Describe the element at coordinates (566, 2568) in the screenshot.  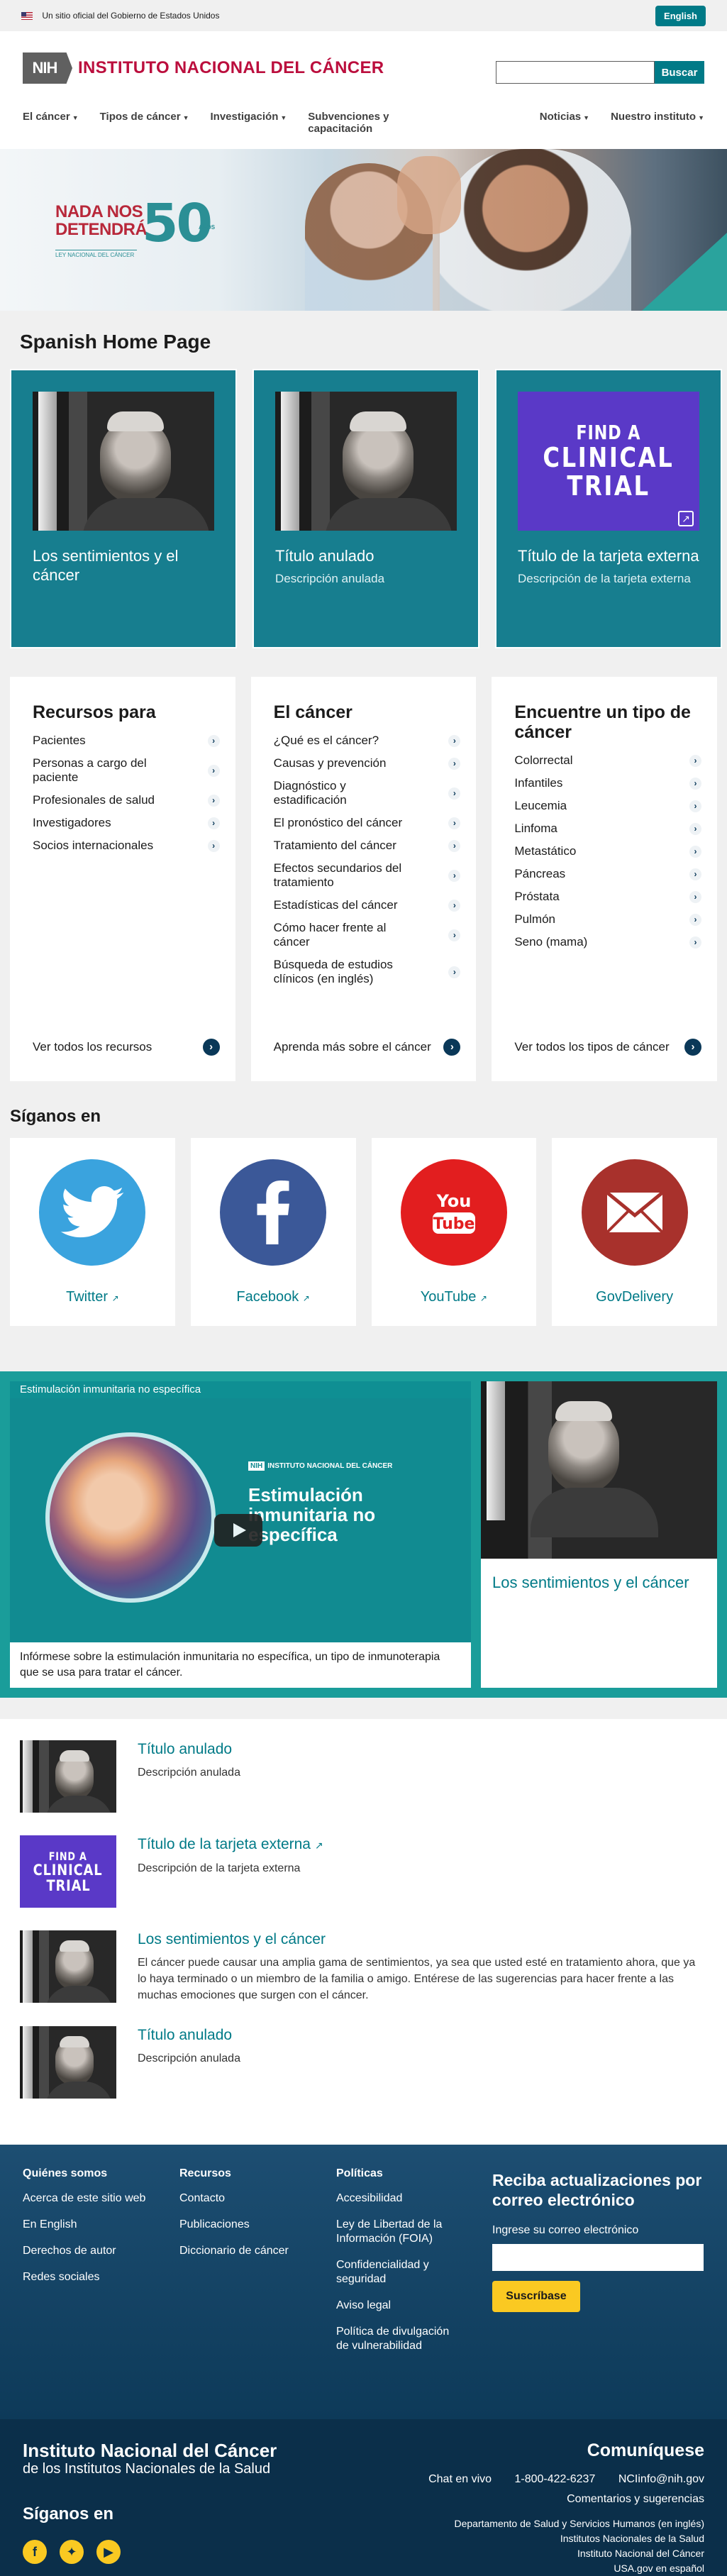
I see `gov-link: USA.gov en español` at that location.